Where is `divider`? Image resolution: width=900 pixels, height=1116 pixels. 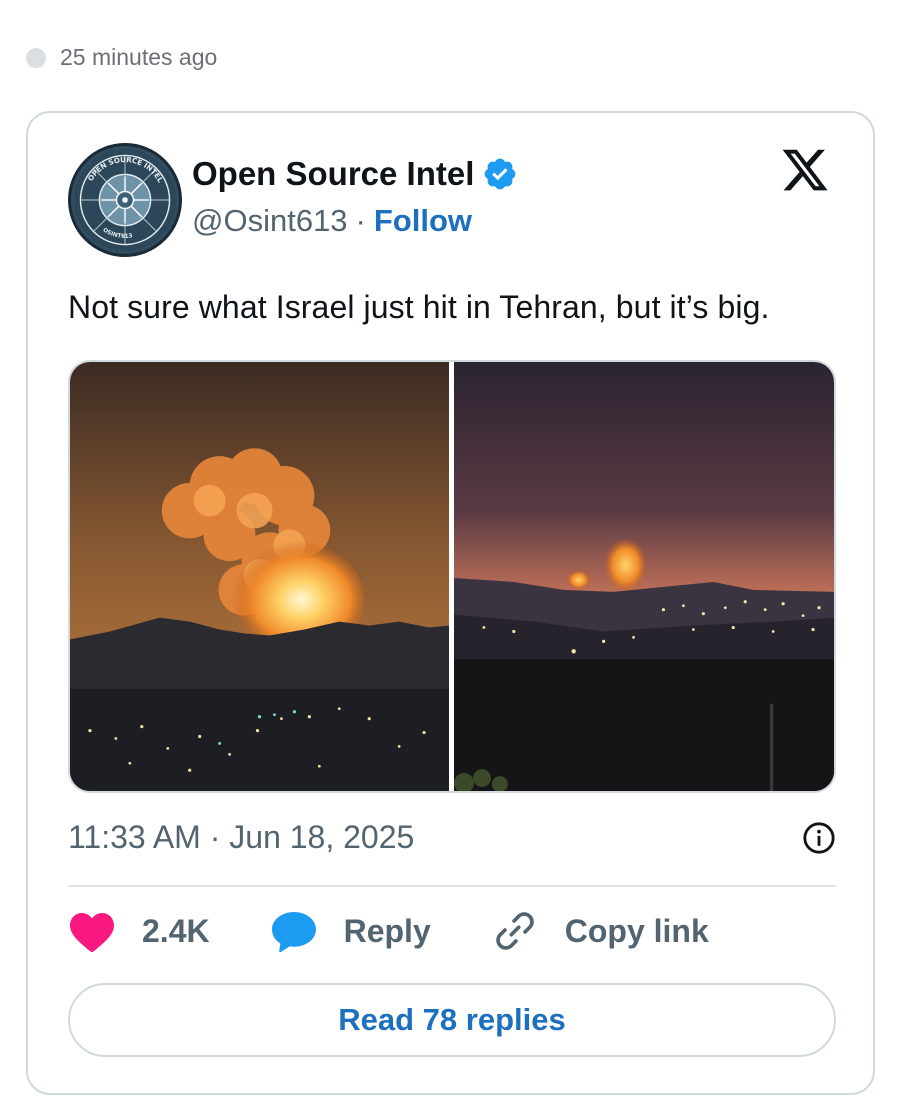
divider is located at coordinates (452, 886).